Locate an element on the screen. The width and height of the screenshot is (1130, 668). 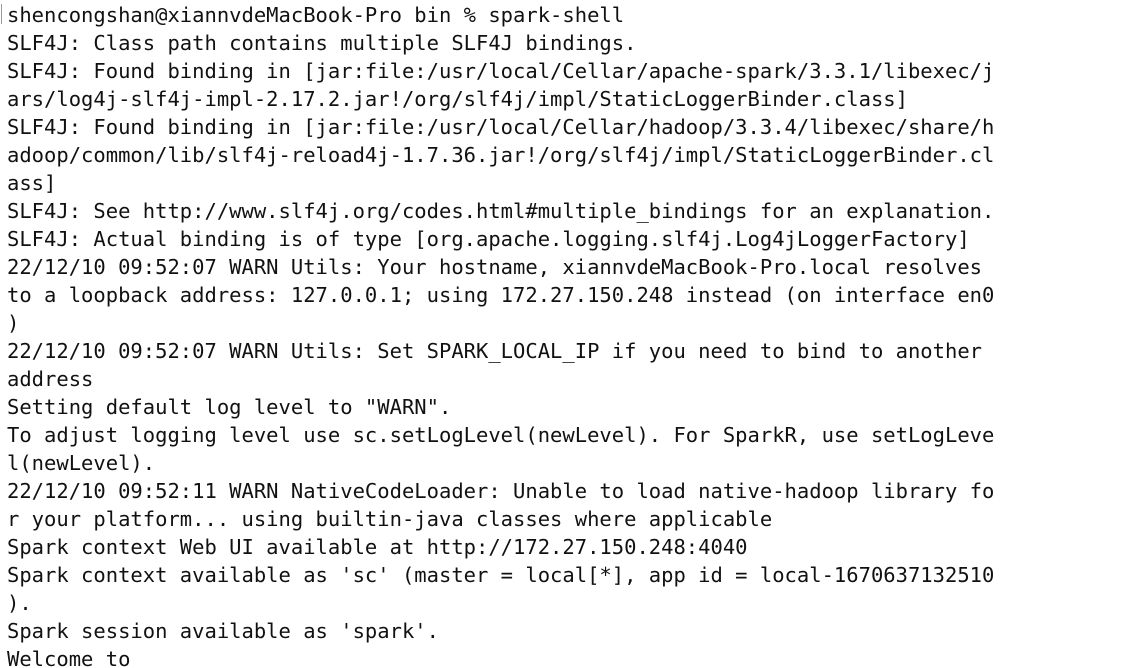
scroll-marker is located at coordinates (1, 14).